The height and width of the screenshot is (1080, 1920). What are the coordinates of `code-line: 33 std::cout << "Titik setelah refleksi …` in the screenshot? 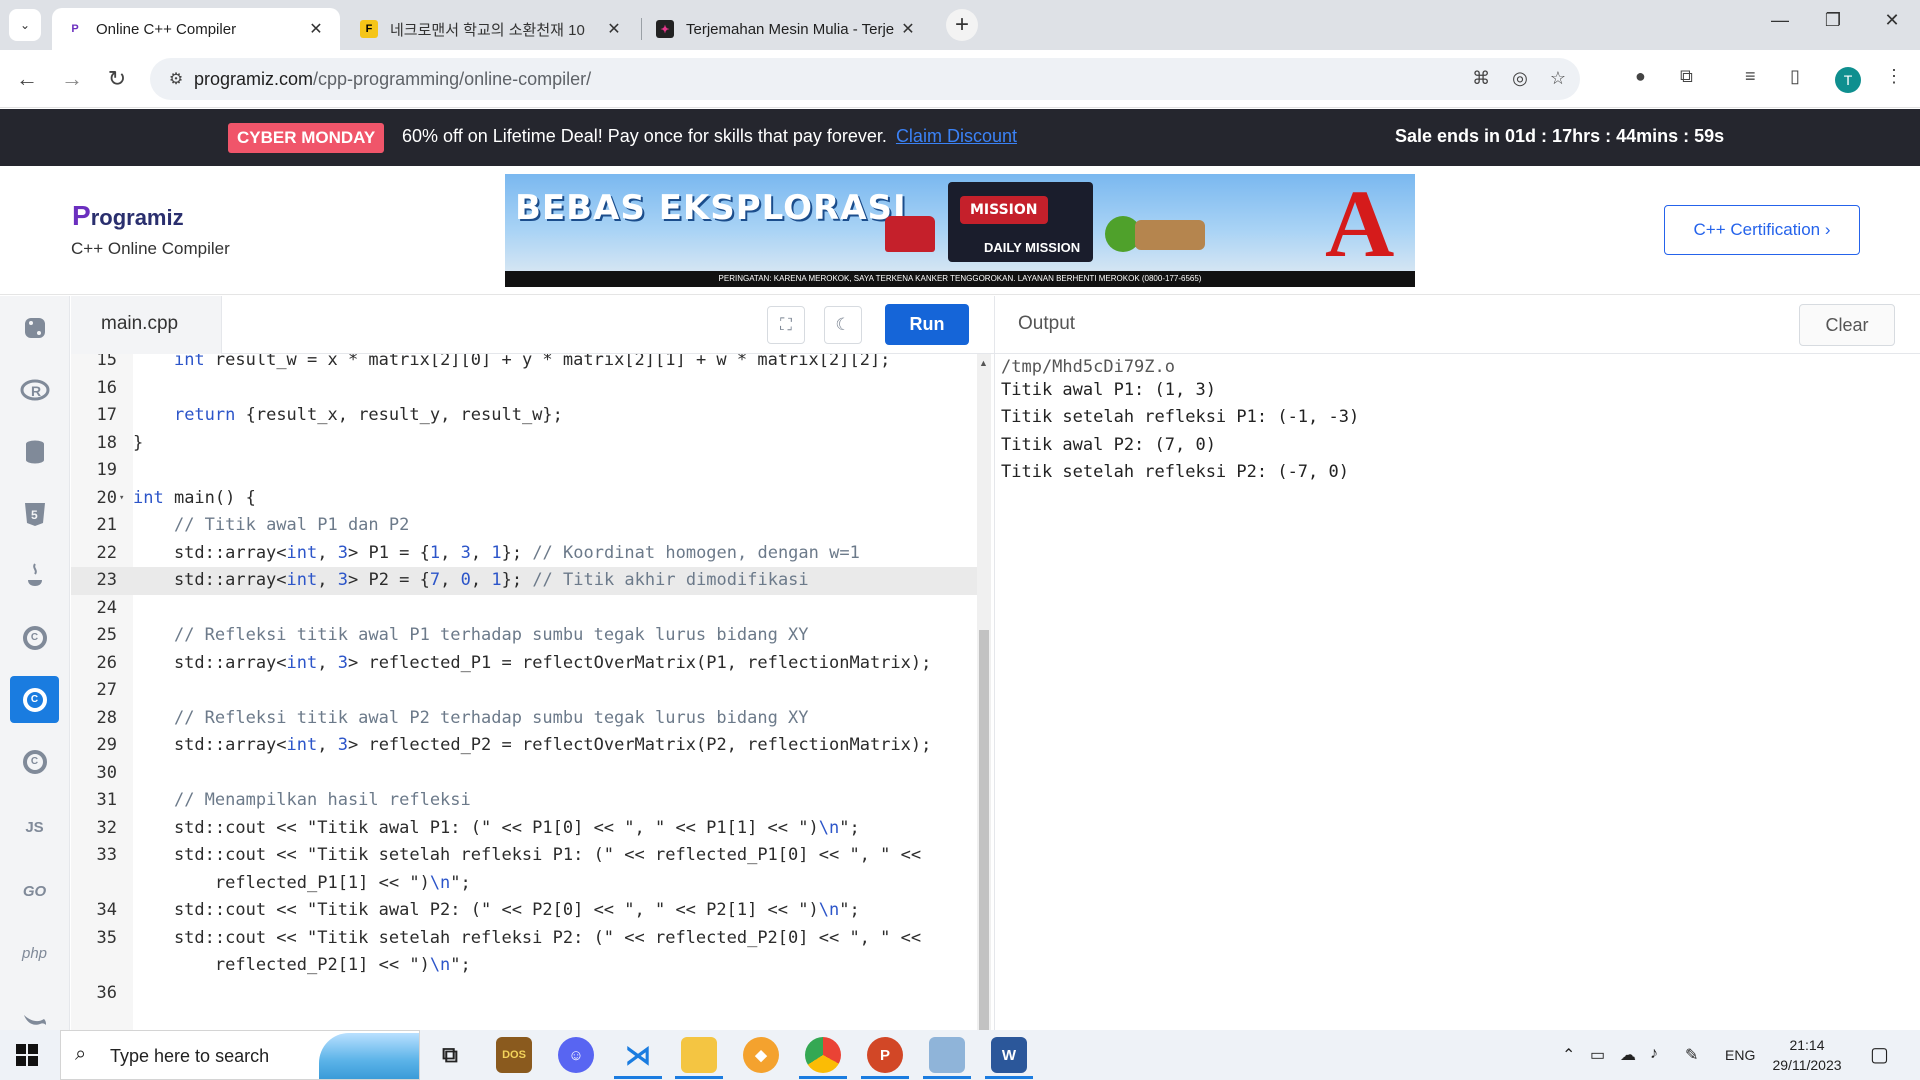 It's located at (525, 856).